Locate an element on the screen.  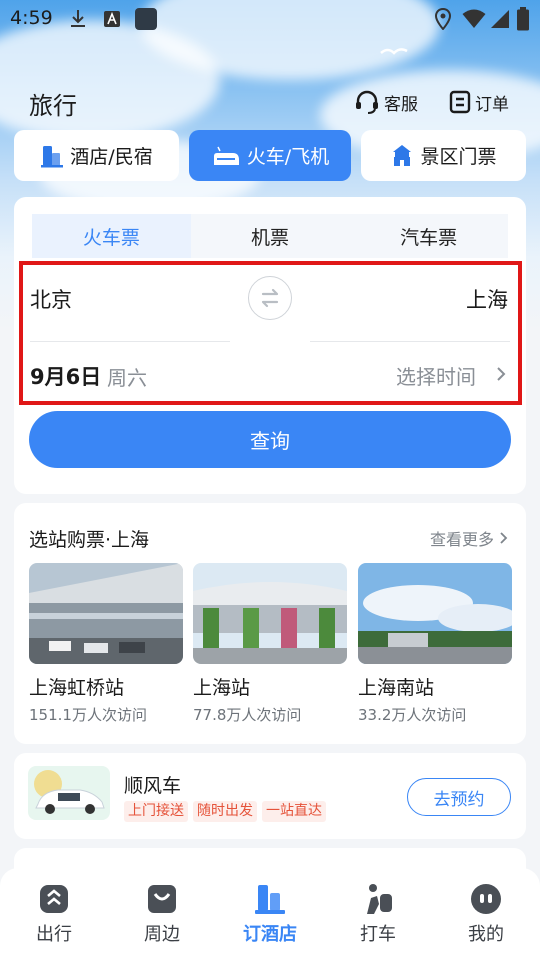
nearby-icon is located at coordinates (162, 899).